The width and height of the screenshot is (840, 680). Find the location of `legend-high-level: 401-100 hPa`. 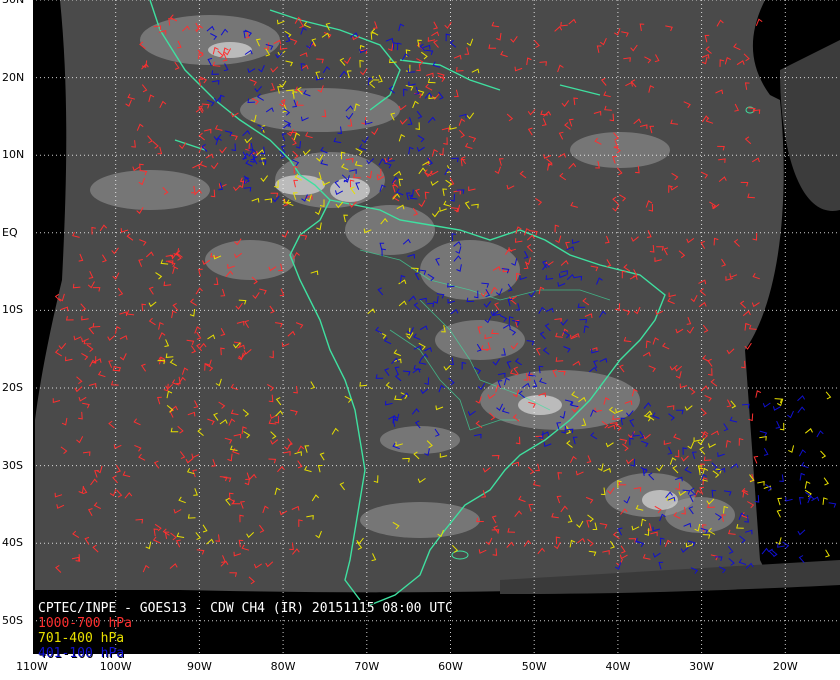

legend-high-level: 401-100 hPa is located at coordinates (81, 653).